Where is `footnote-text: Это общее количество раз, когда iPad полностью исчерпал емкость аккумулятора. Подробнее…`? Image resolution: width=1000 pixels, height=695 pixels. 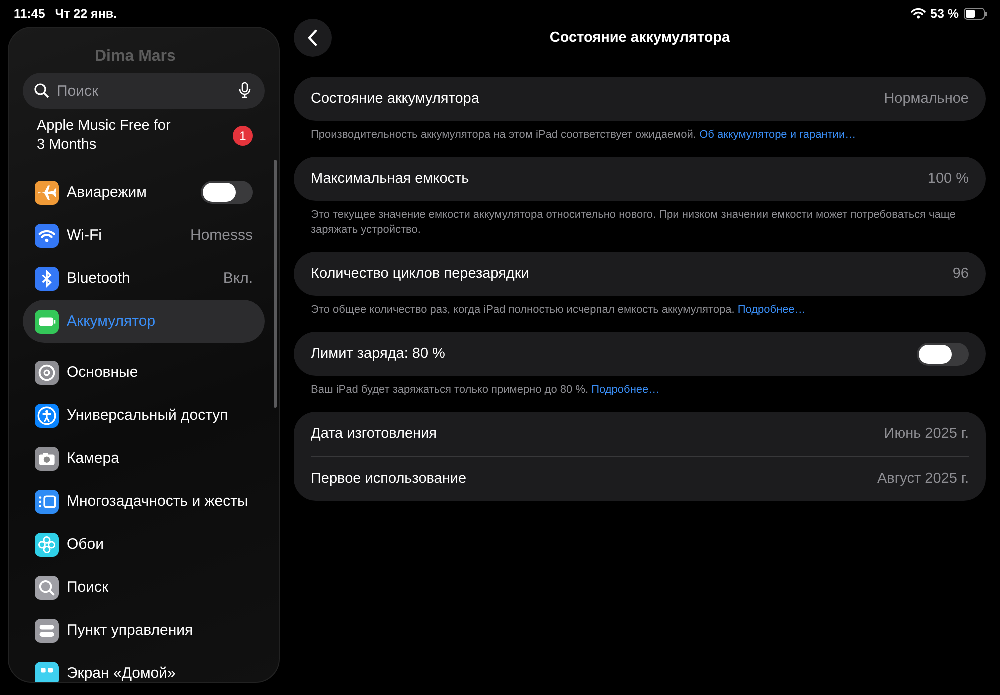 footnote-text: Это общее количество раз, когда iPad полностью исчерпал емкость аккумулятора. Подробнее… is located at coordinates (558, 310).